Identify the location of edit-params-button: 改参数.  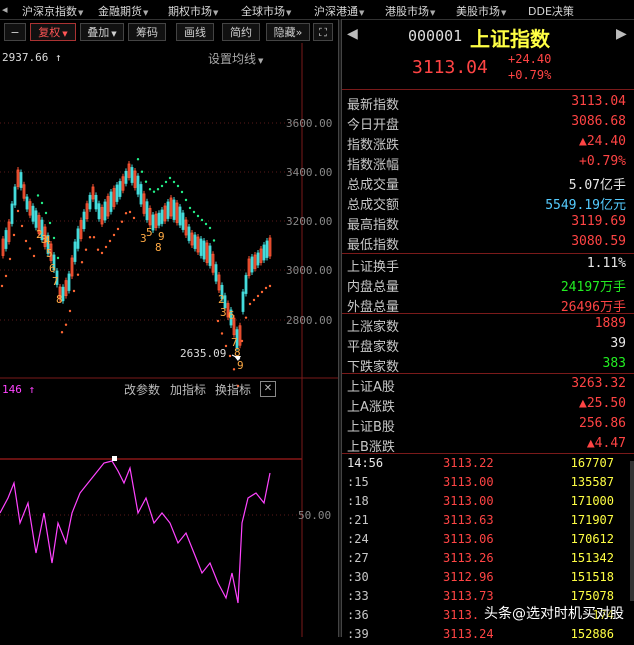
(142, 389).